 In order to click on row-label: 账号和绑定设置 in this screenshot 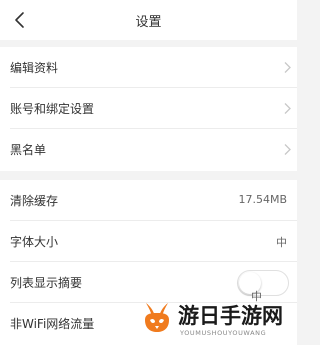, I will do `click(52, 109)`.